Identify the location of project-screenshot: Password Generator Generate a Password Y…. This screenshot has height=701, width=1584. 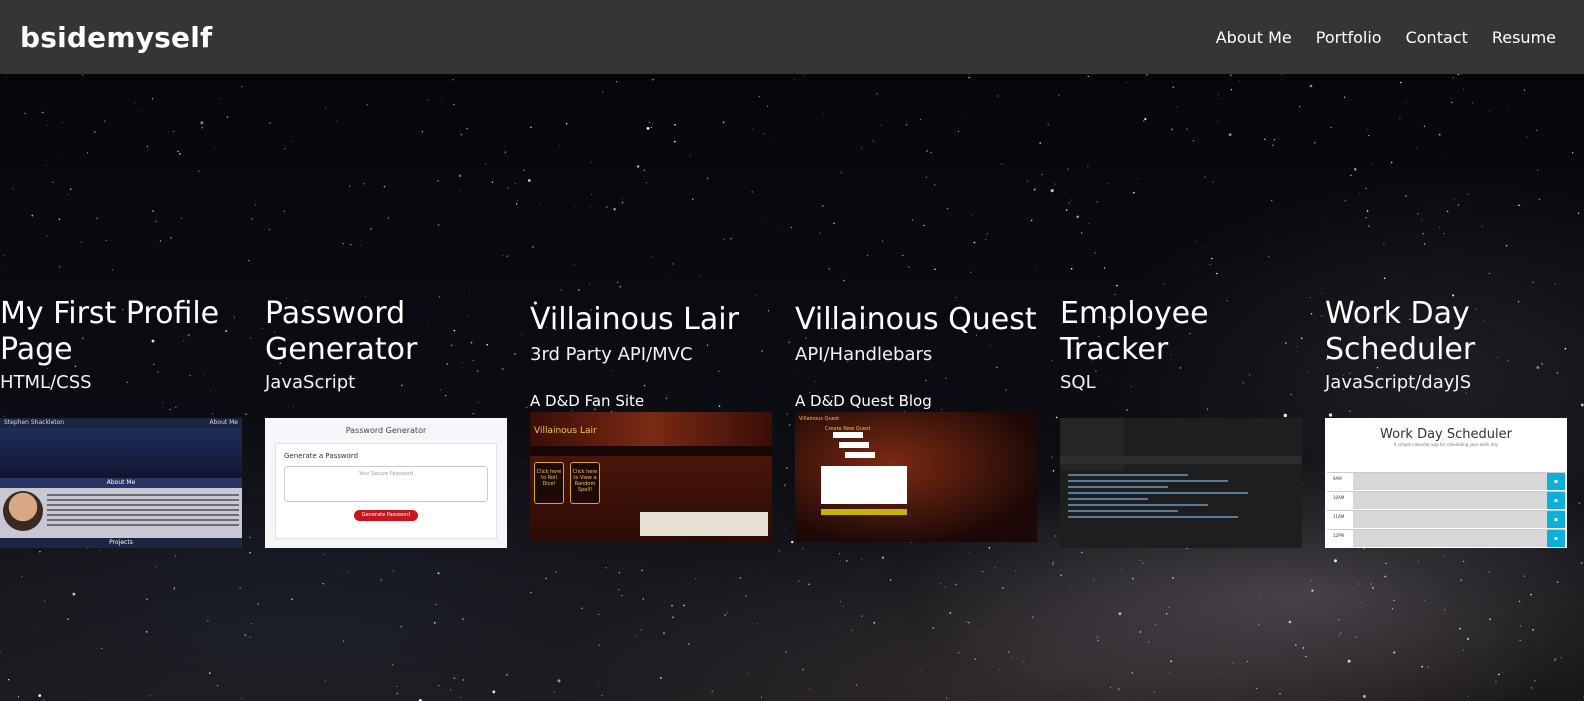
(386, 483).